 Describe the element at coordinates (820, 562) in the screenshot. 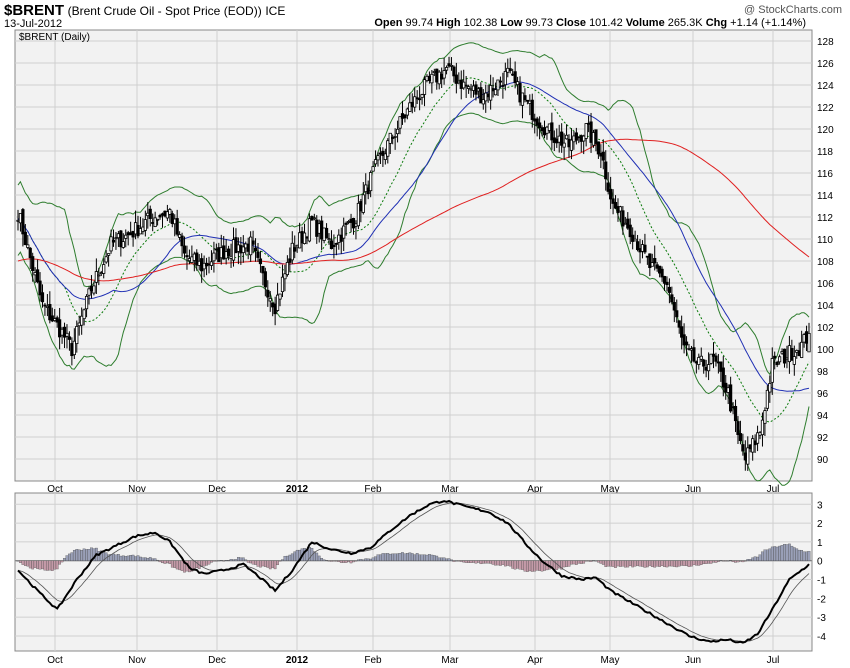

I see `macd-tick-label: 0` at that location.